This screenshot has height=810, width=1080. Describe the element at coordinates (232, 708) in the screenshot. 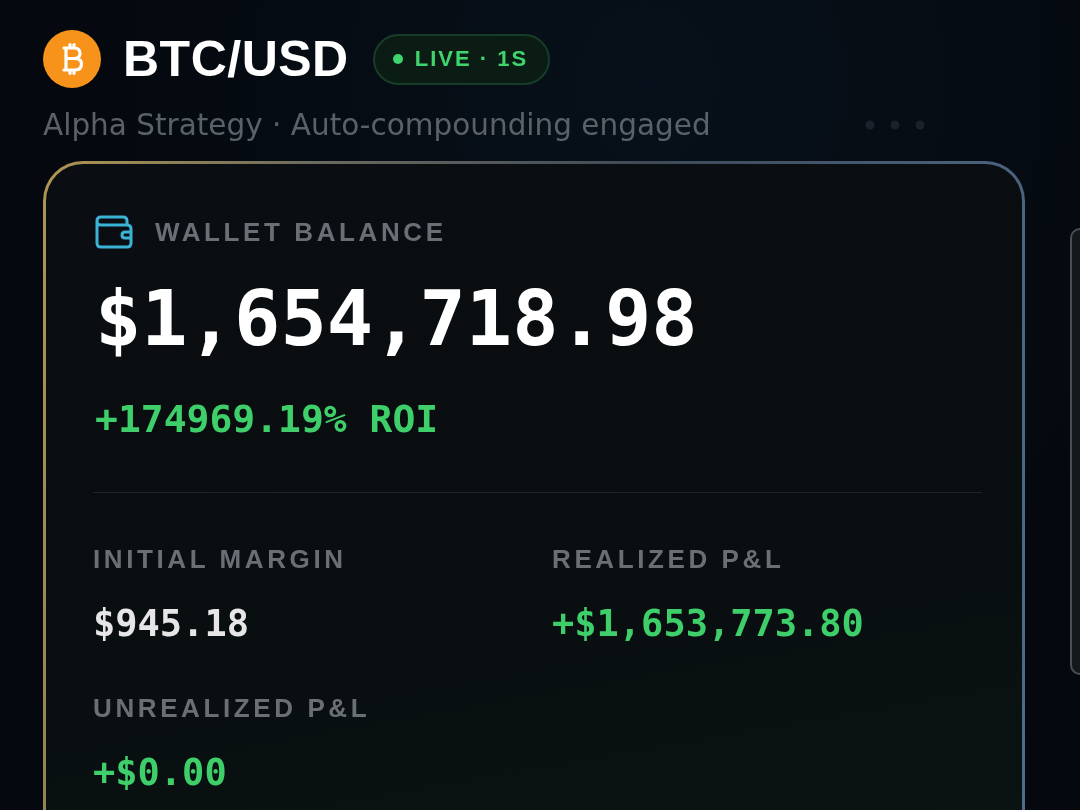

I see `stat-label: UNREALIZED P&L` at that location.